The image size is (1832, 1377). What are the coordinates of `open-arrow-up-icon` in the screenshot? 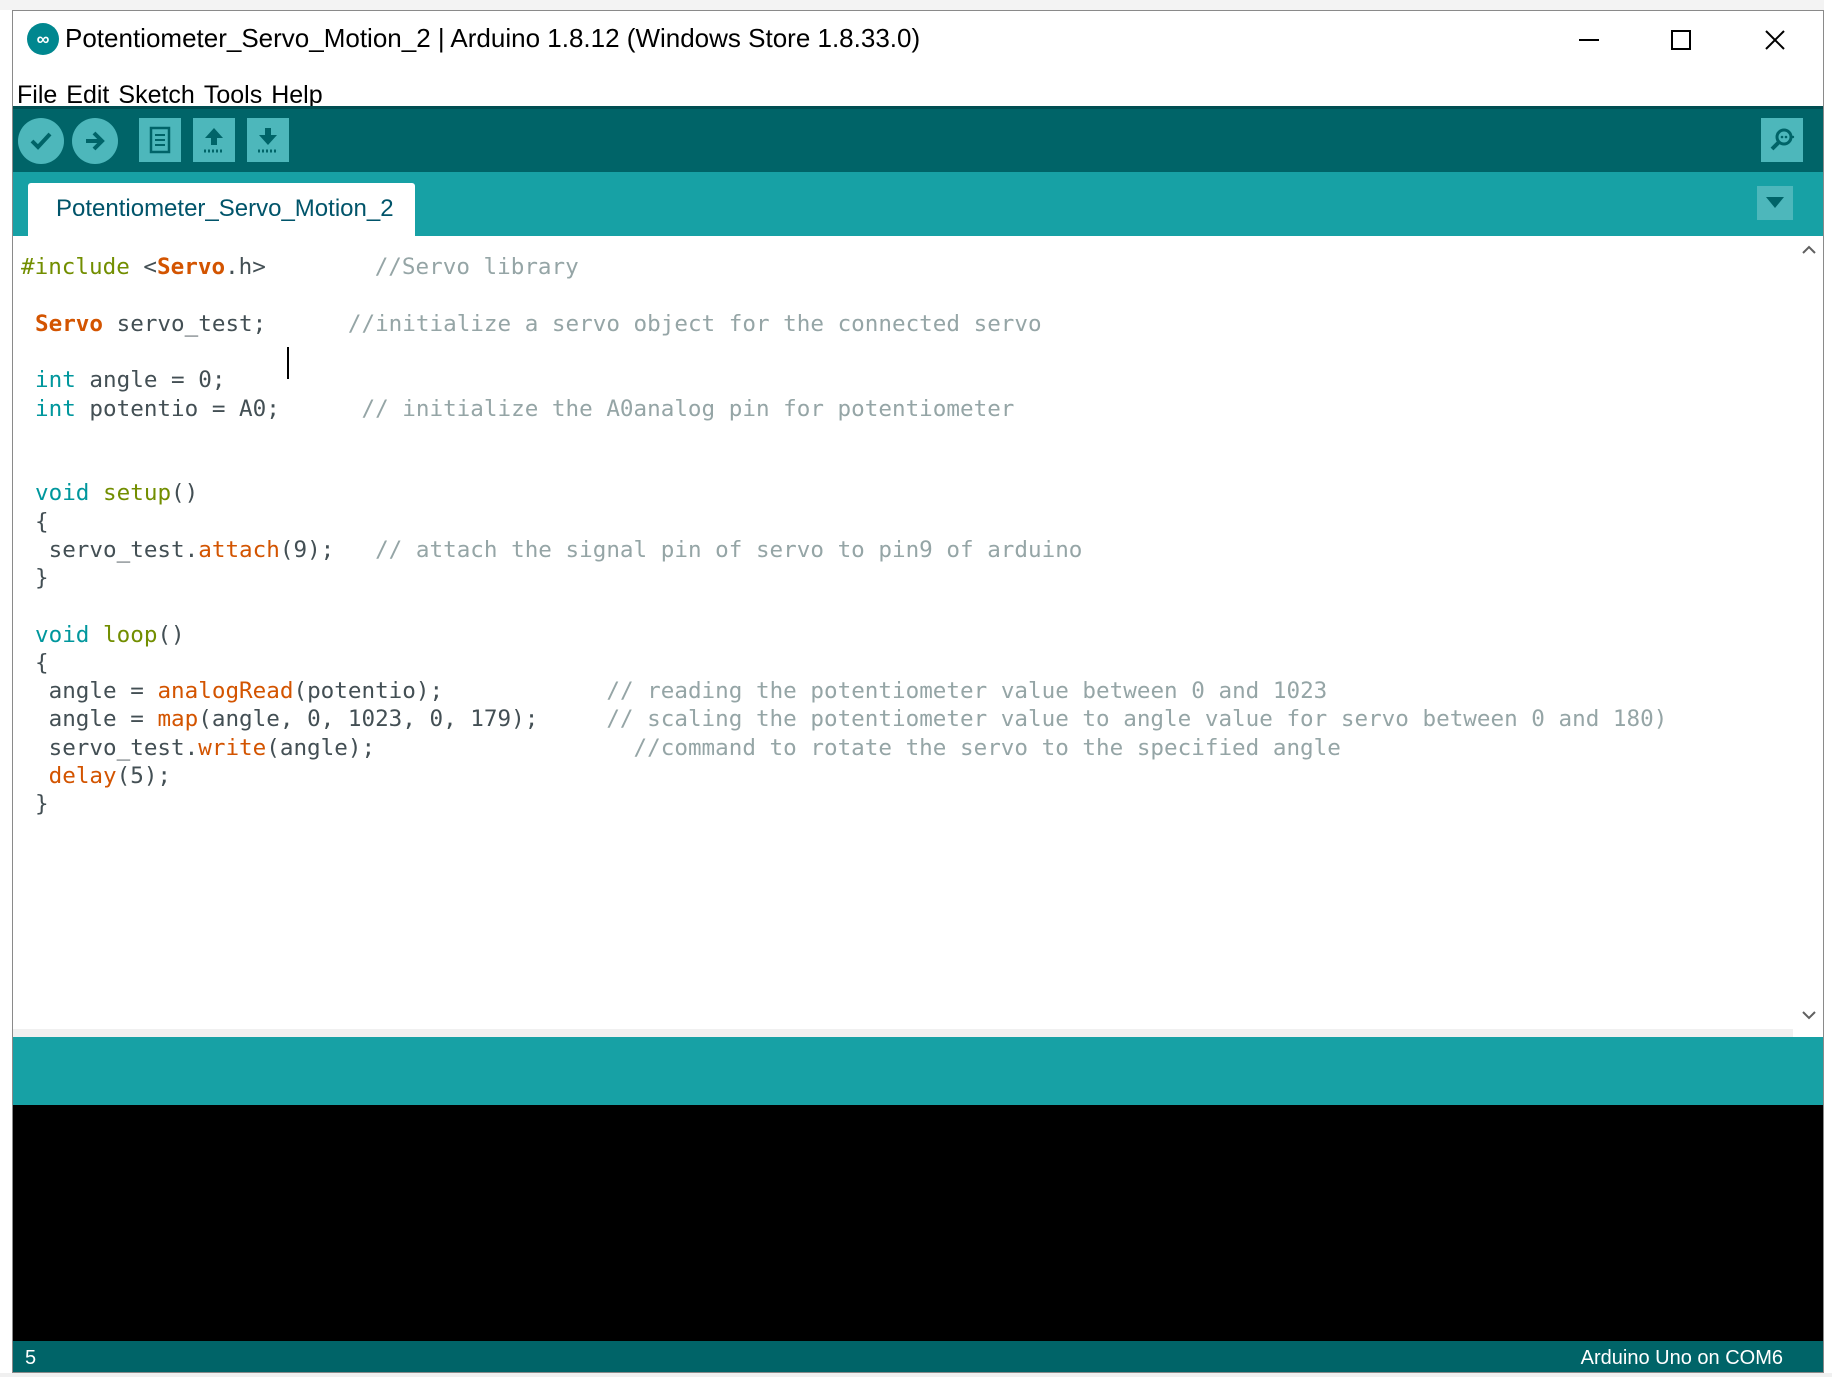 It's located at (214, 140).